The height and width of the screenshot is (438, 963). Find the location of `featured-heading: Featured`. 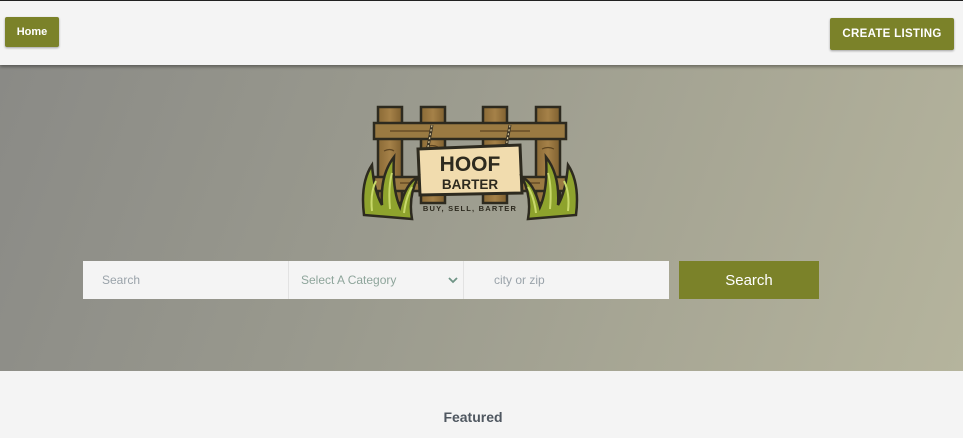

featured-heading: Featured is located at coordinates (473, 417).